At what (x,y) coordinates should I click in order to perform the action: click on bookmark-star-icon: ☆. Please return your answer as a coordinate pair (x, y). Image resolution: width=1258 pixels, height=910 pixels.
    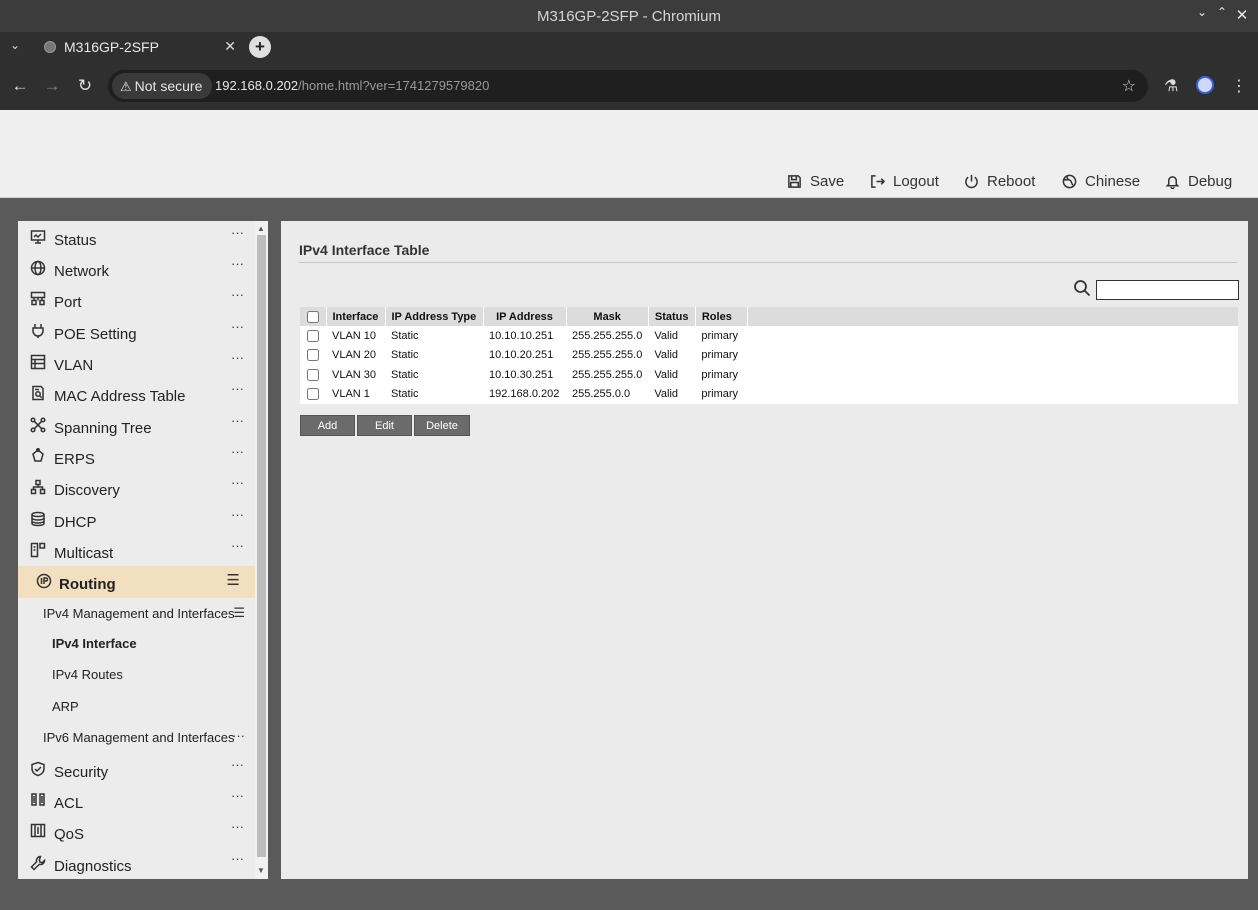
    Looking at the image, I should click on (1129, 86).